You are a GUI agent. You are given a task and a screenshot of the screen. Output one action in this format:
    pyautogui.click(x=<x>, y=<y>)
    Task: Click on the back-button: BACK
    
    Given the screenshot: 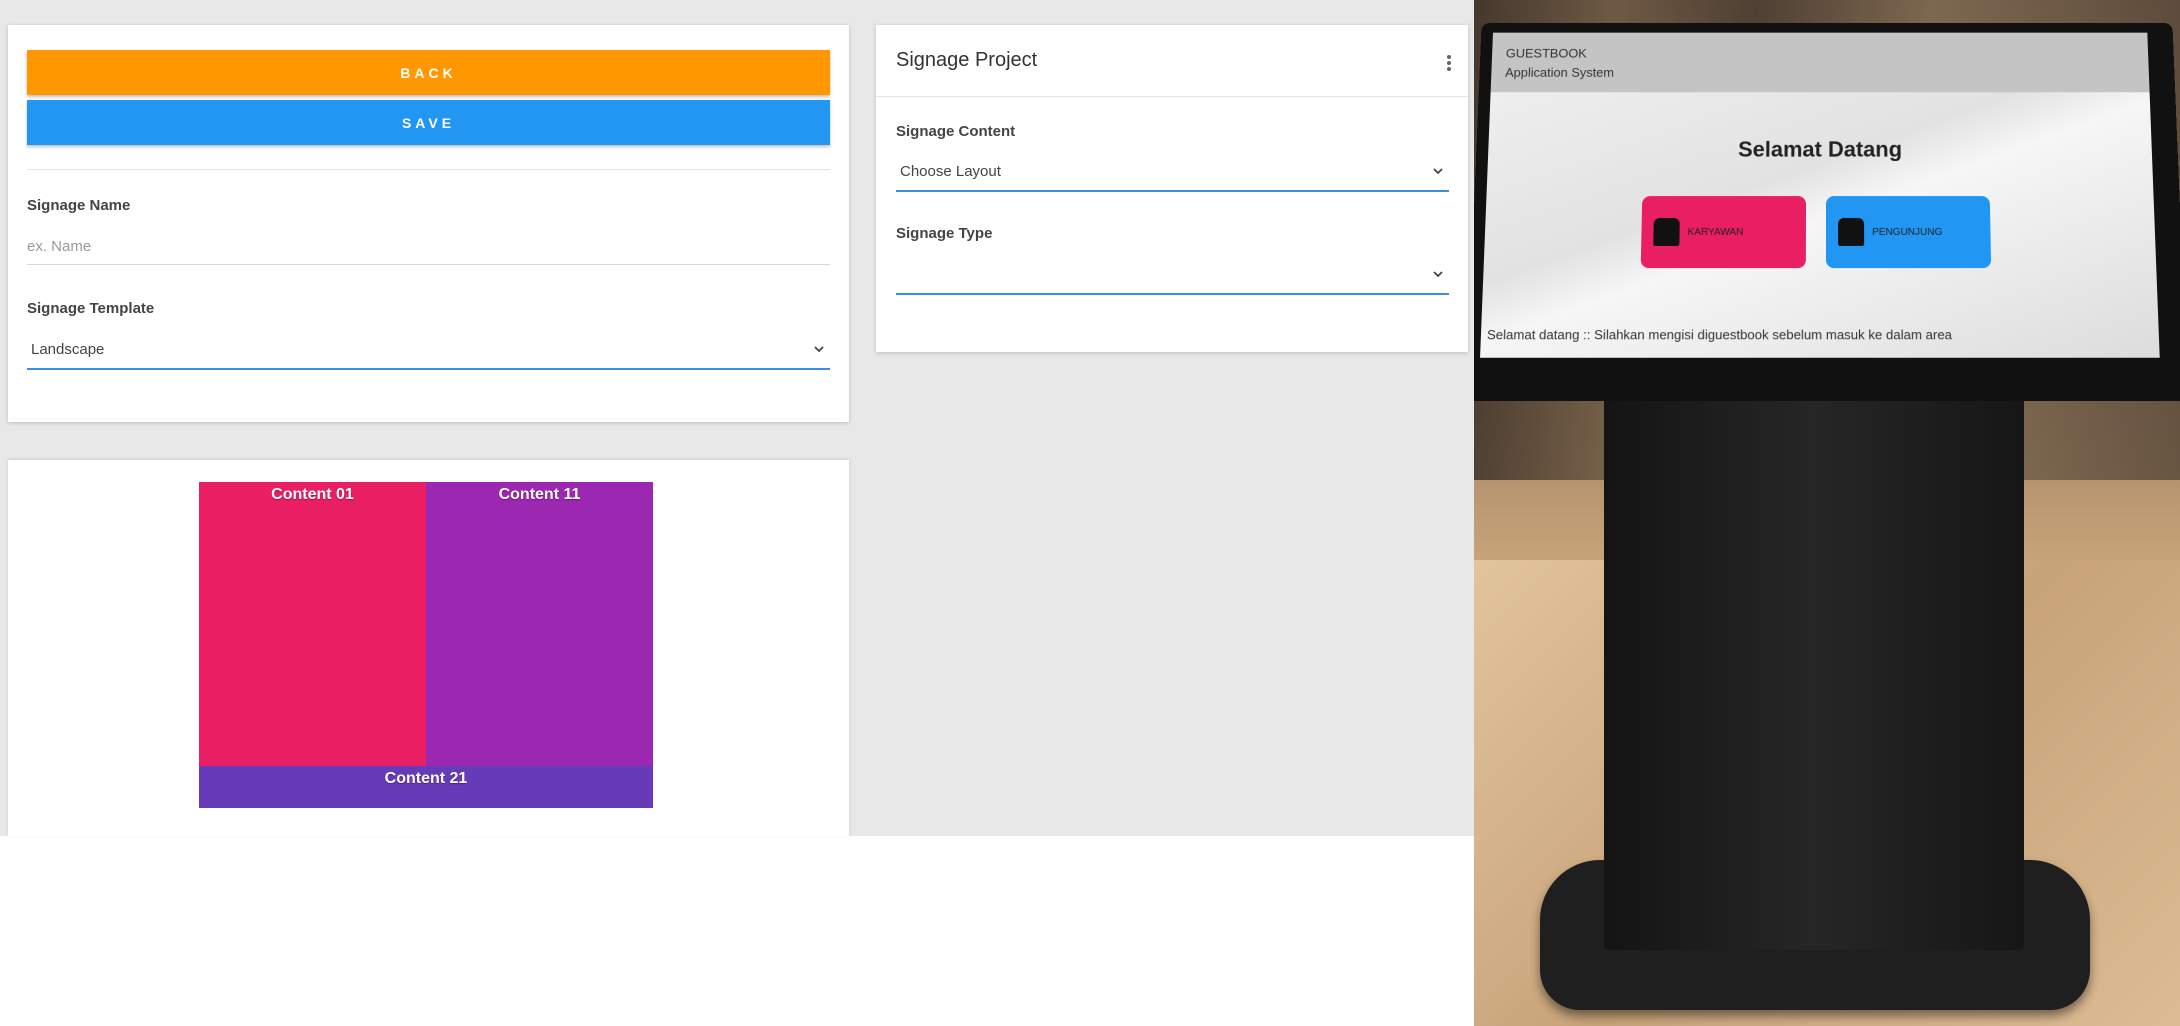 What is the action you would take?
    pyautogui.click(x=428, y=72)
    